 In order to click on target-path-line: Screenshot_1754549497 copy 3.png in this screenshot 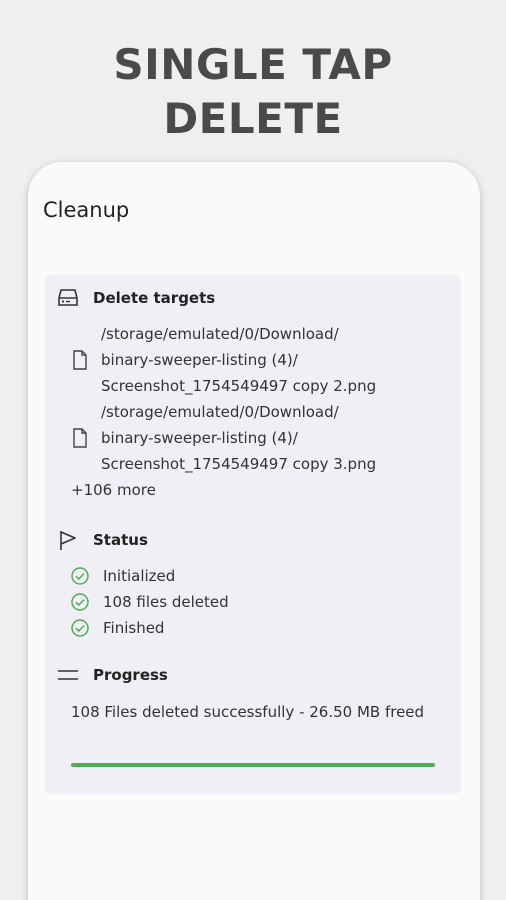, I will do `click(239, 464)`.